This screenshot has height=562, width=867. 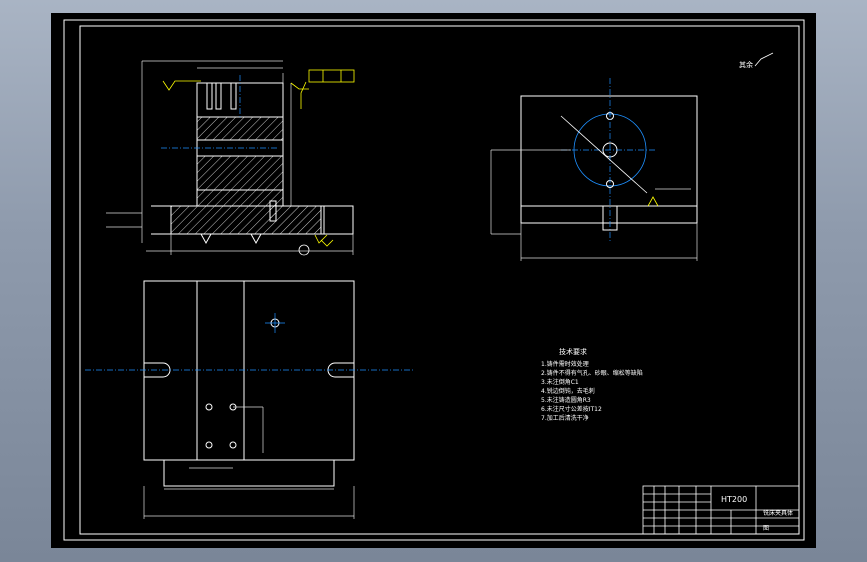 What do you see at coordinates (246, 212) in the screenshot?
I see `flange-hatch` at bounding box center [246, 212].